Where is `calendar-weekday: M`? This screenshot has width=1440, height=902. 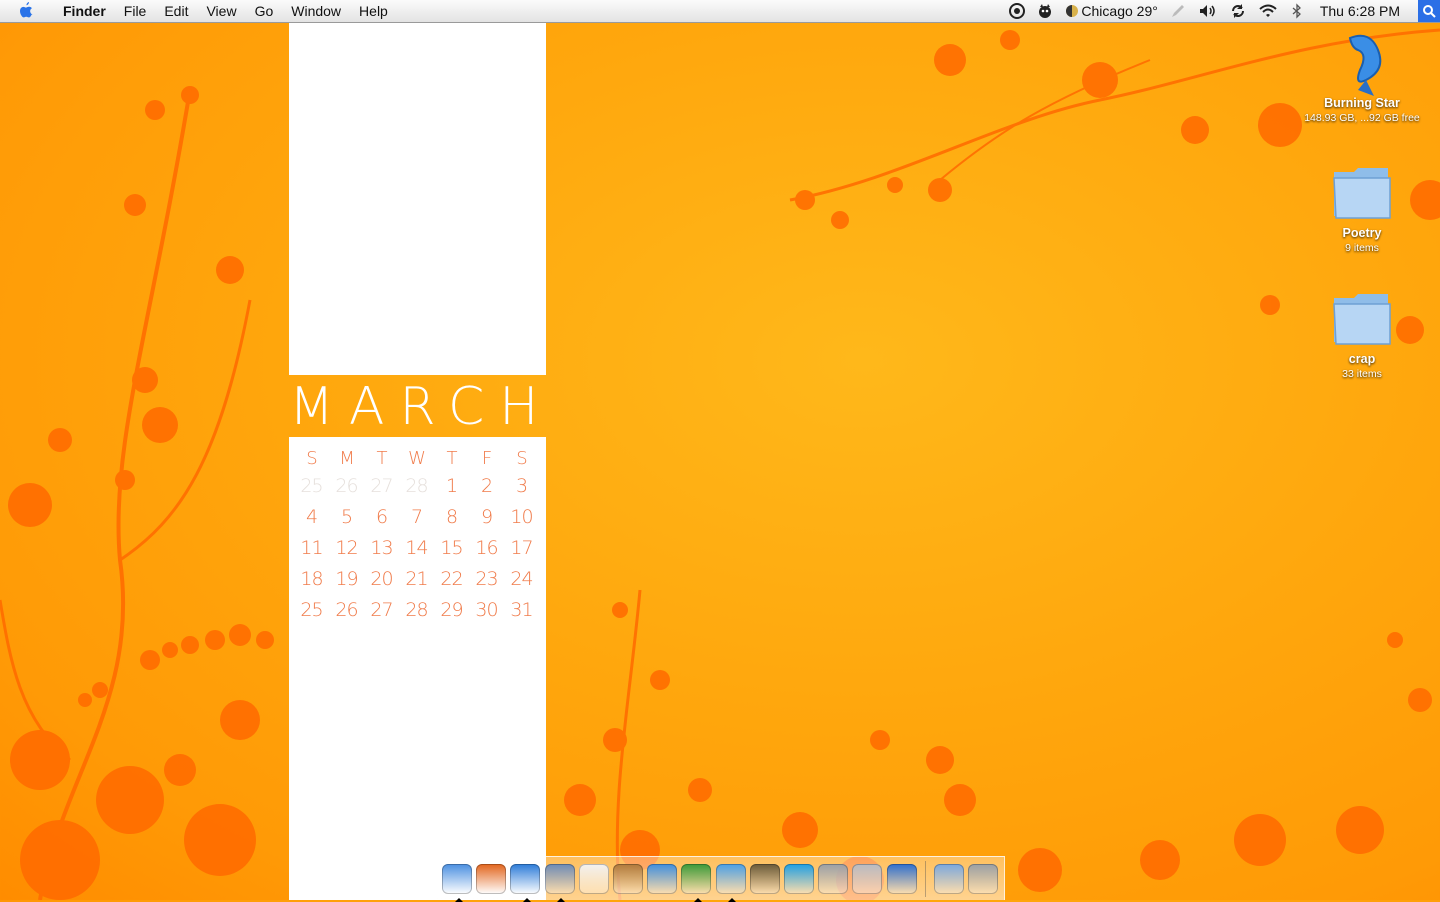
calendar-weekday: M is located at coordinates (347, 458).